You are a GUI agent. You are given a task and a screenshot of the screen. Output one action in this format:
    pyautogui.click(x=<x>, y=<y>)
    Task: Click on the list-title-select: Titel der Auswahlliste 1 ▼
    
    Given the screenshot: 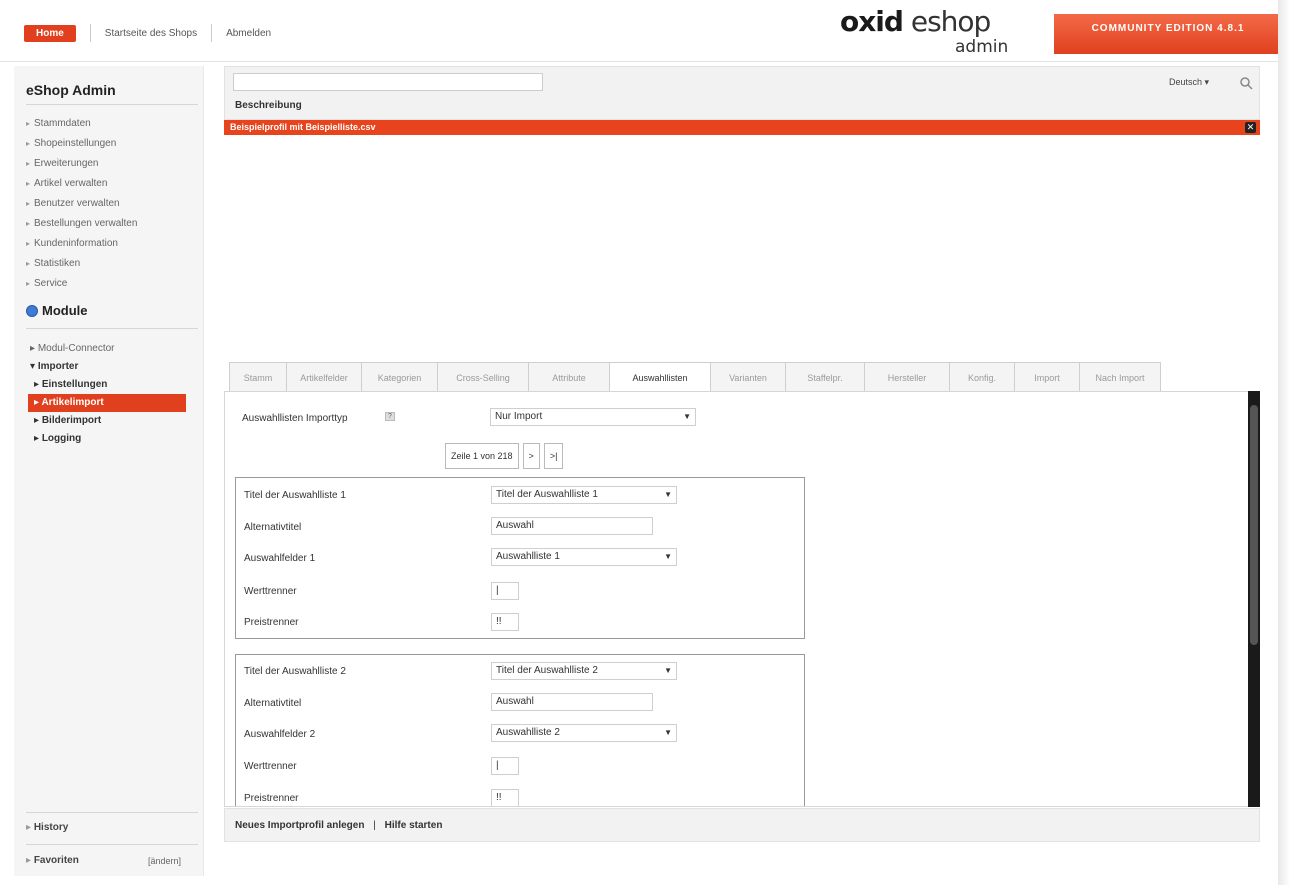 What is the action you would take?
    pyautogui.click(x=584, y=495)
    